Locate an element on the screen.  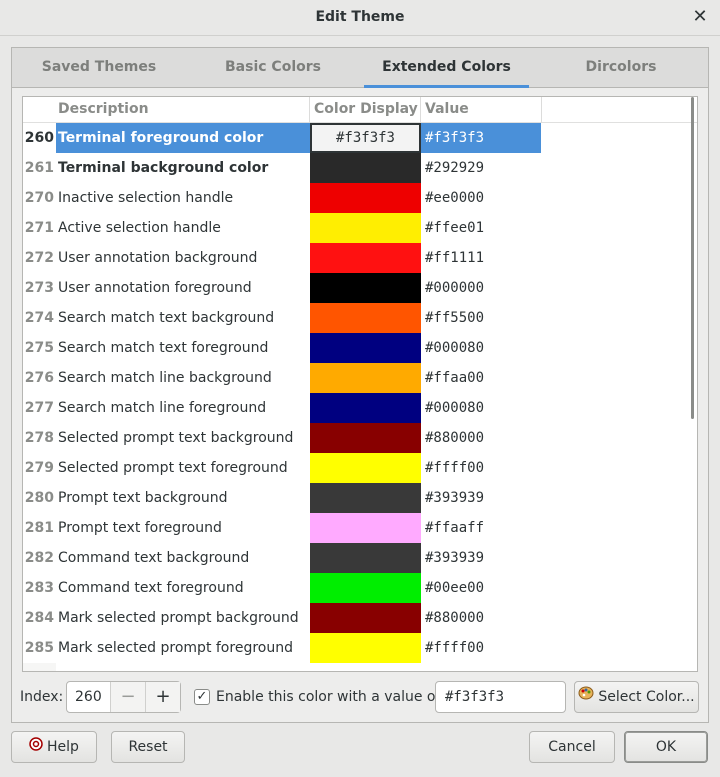
table-row: 280 Prompt text background #393939 is located at coordinates (283, 498).